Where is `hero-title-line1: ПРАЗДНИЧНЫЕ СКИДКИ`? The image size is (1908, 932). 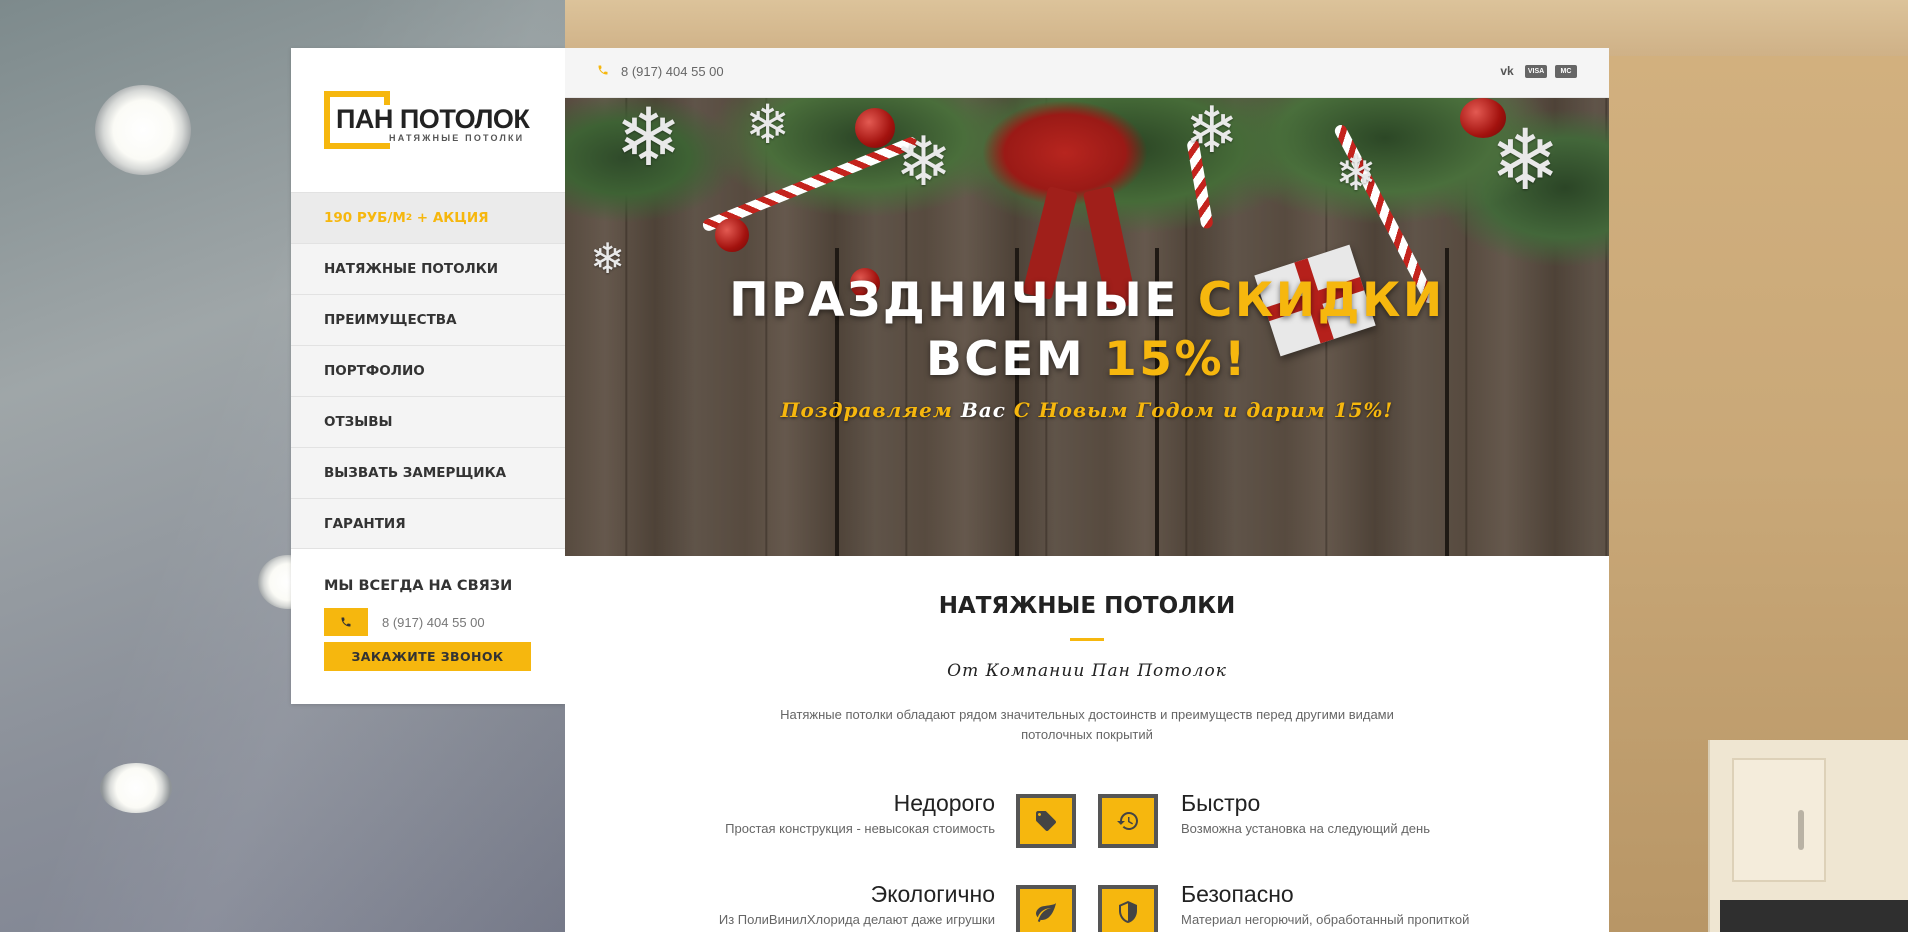 hero-title-line1: ПРАЗДНИЧНЫЕ СКИДКИ is located at coordinates (1087, 300).